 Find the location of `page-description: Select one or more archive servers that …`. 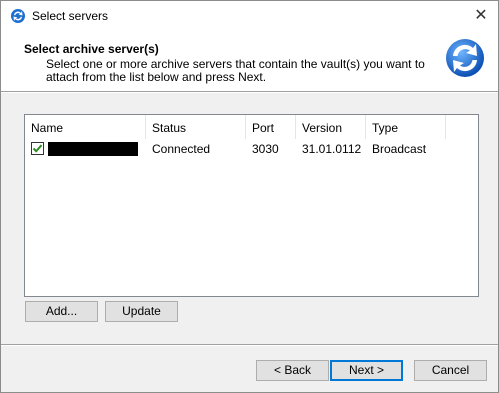

page-description: Select one or more archive servers that … is located at coordinates (235, 70).